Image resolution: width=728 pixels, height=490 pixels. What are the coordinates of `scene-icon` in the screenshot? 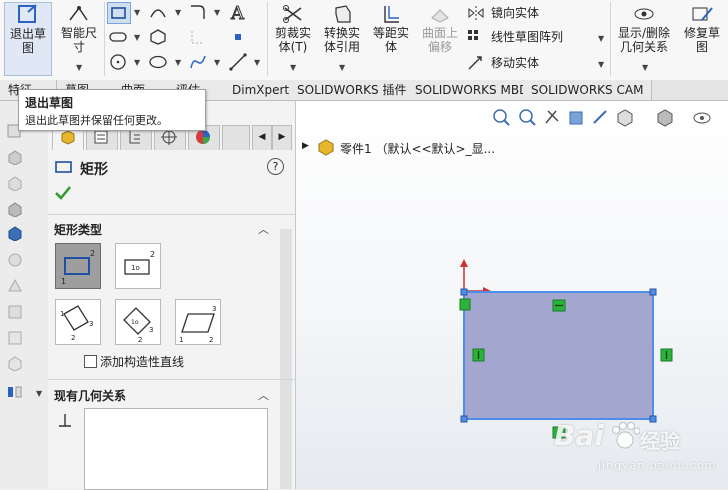 It's located at (15, 363).